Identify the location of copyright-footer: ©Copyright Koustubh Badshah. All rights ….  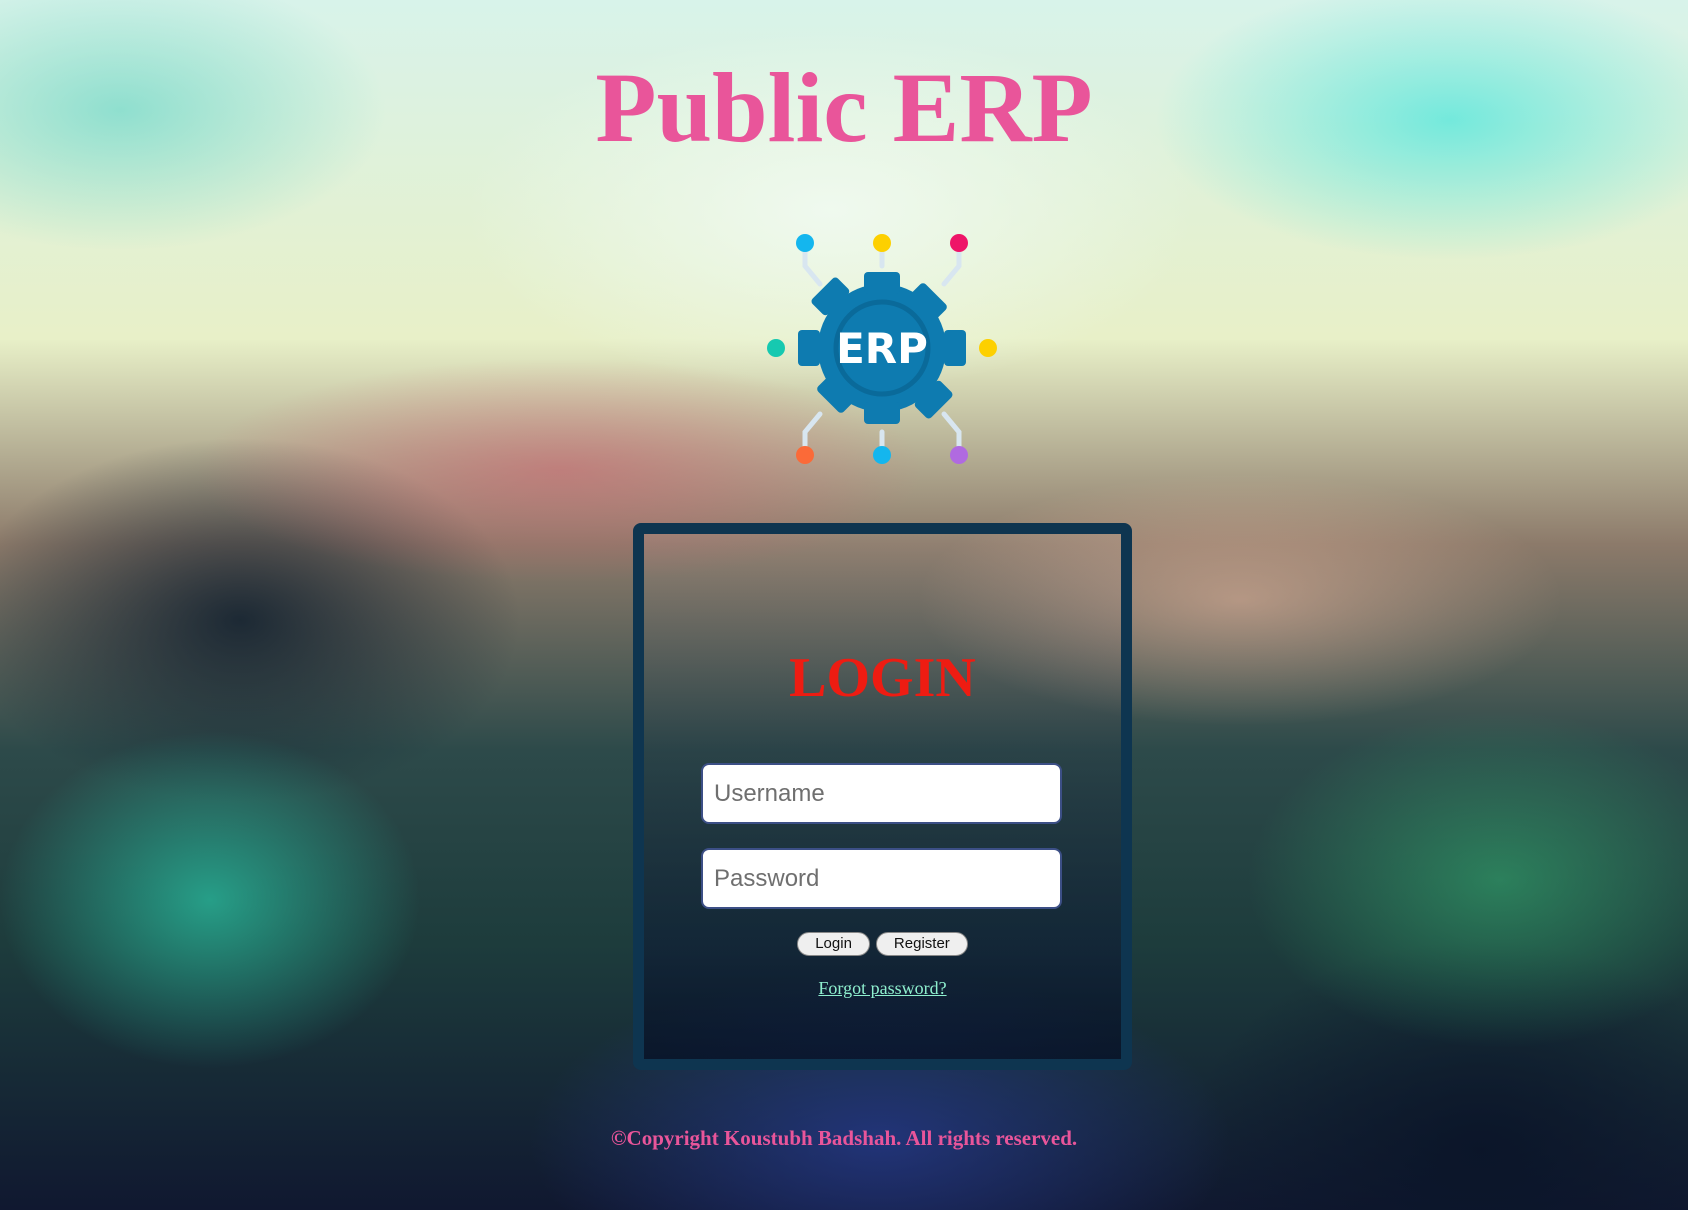
(844, 1138).